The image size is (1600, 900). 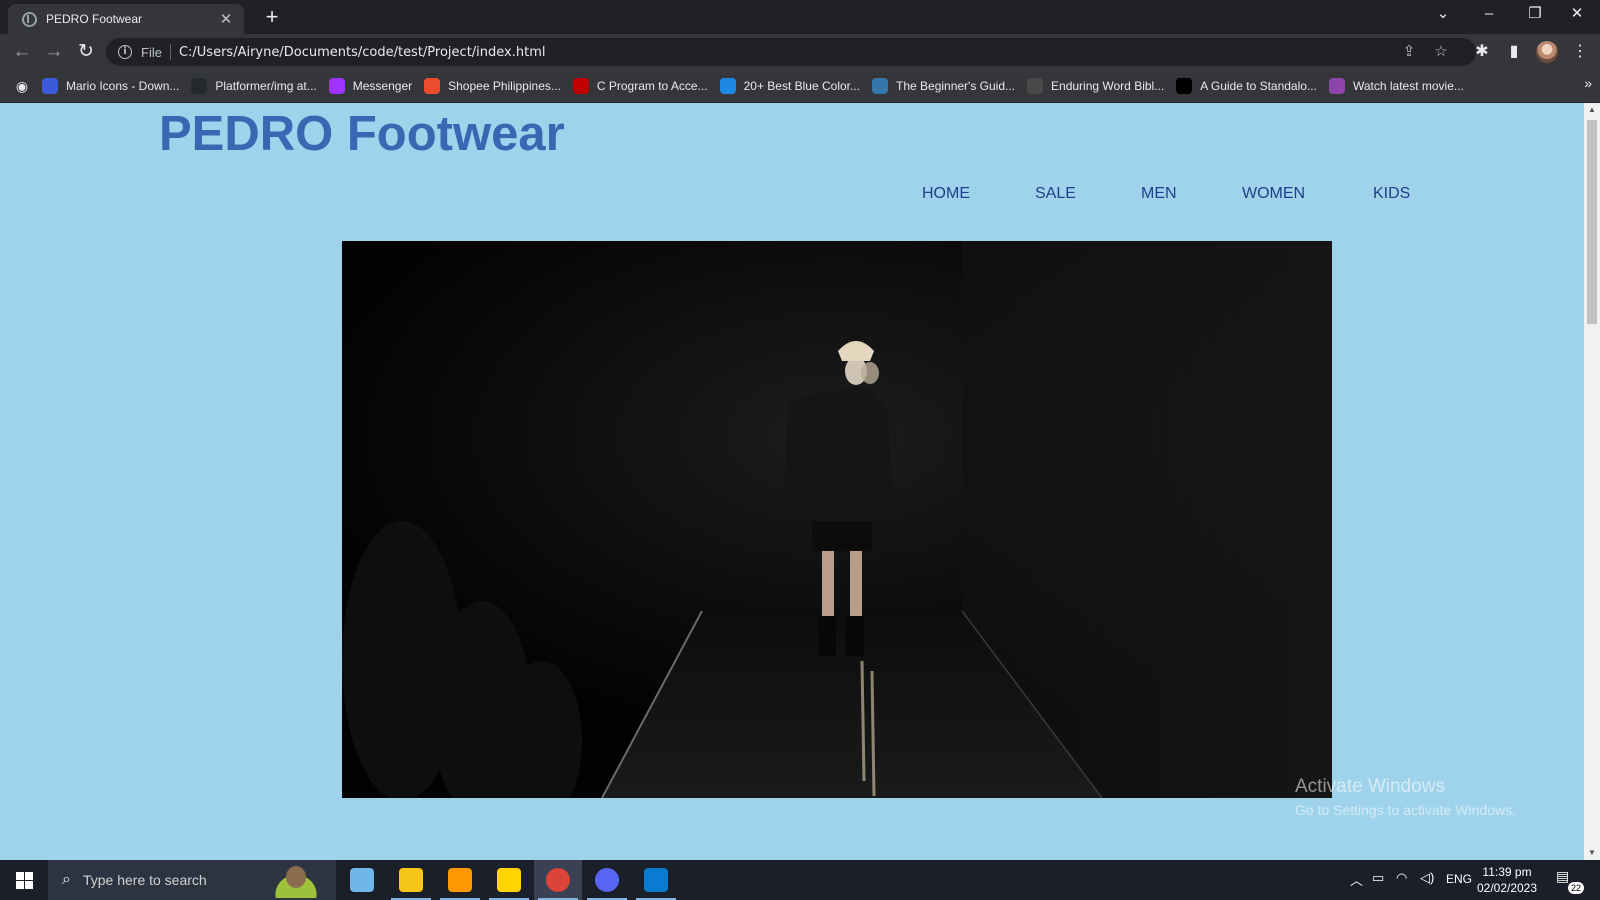 What do you see at coordinates (66, 879) in the screenshot?
I see `search-icon: ⌕` at bounding box center [66, 879].